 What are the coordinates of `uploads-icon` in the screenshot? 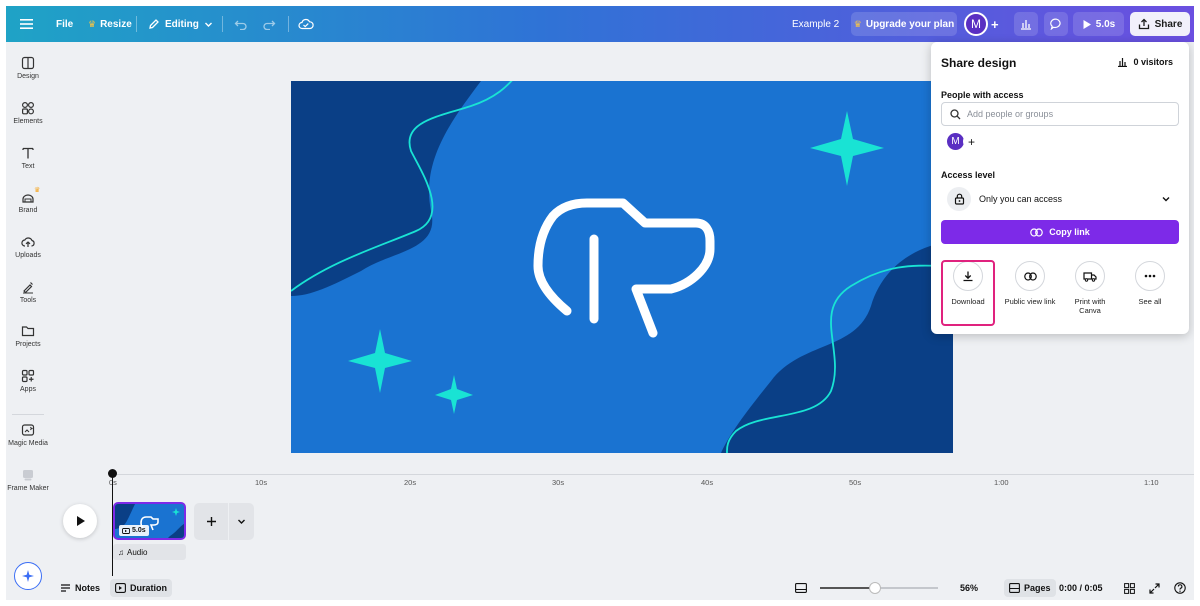 It's located at (28, 242).